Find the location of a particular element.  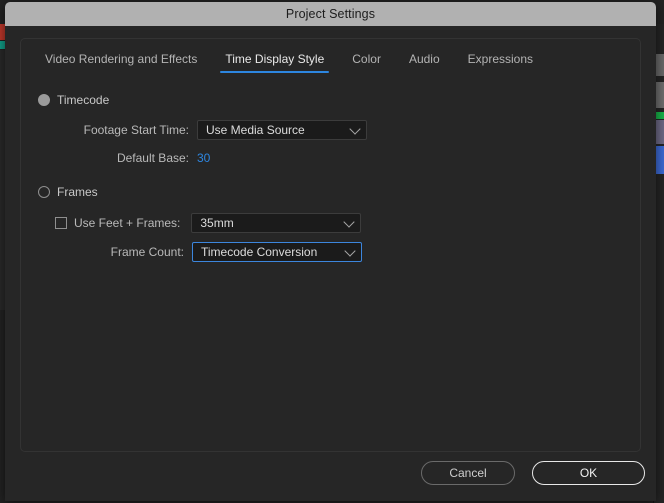

tab-label: Audio is located at coordinates (424, 59).